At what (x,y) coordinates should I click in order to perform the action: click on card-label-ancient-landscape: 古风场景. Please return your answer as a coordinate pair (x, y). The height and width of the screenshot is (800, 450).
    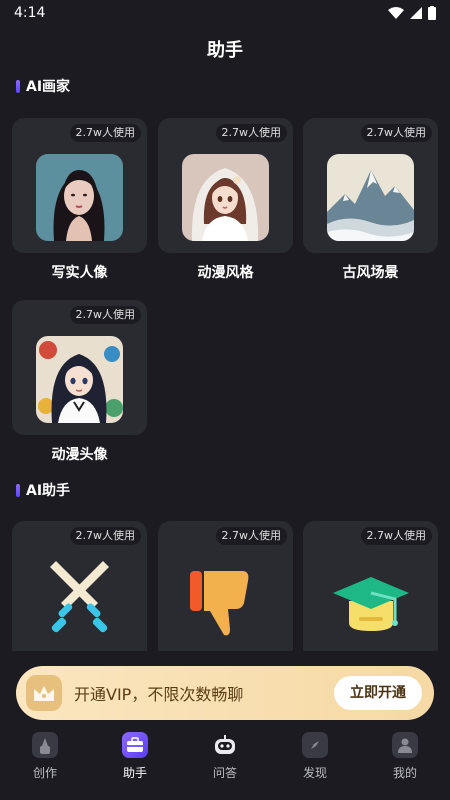
    Looking at the image, I should click on (370, 273).